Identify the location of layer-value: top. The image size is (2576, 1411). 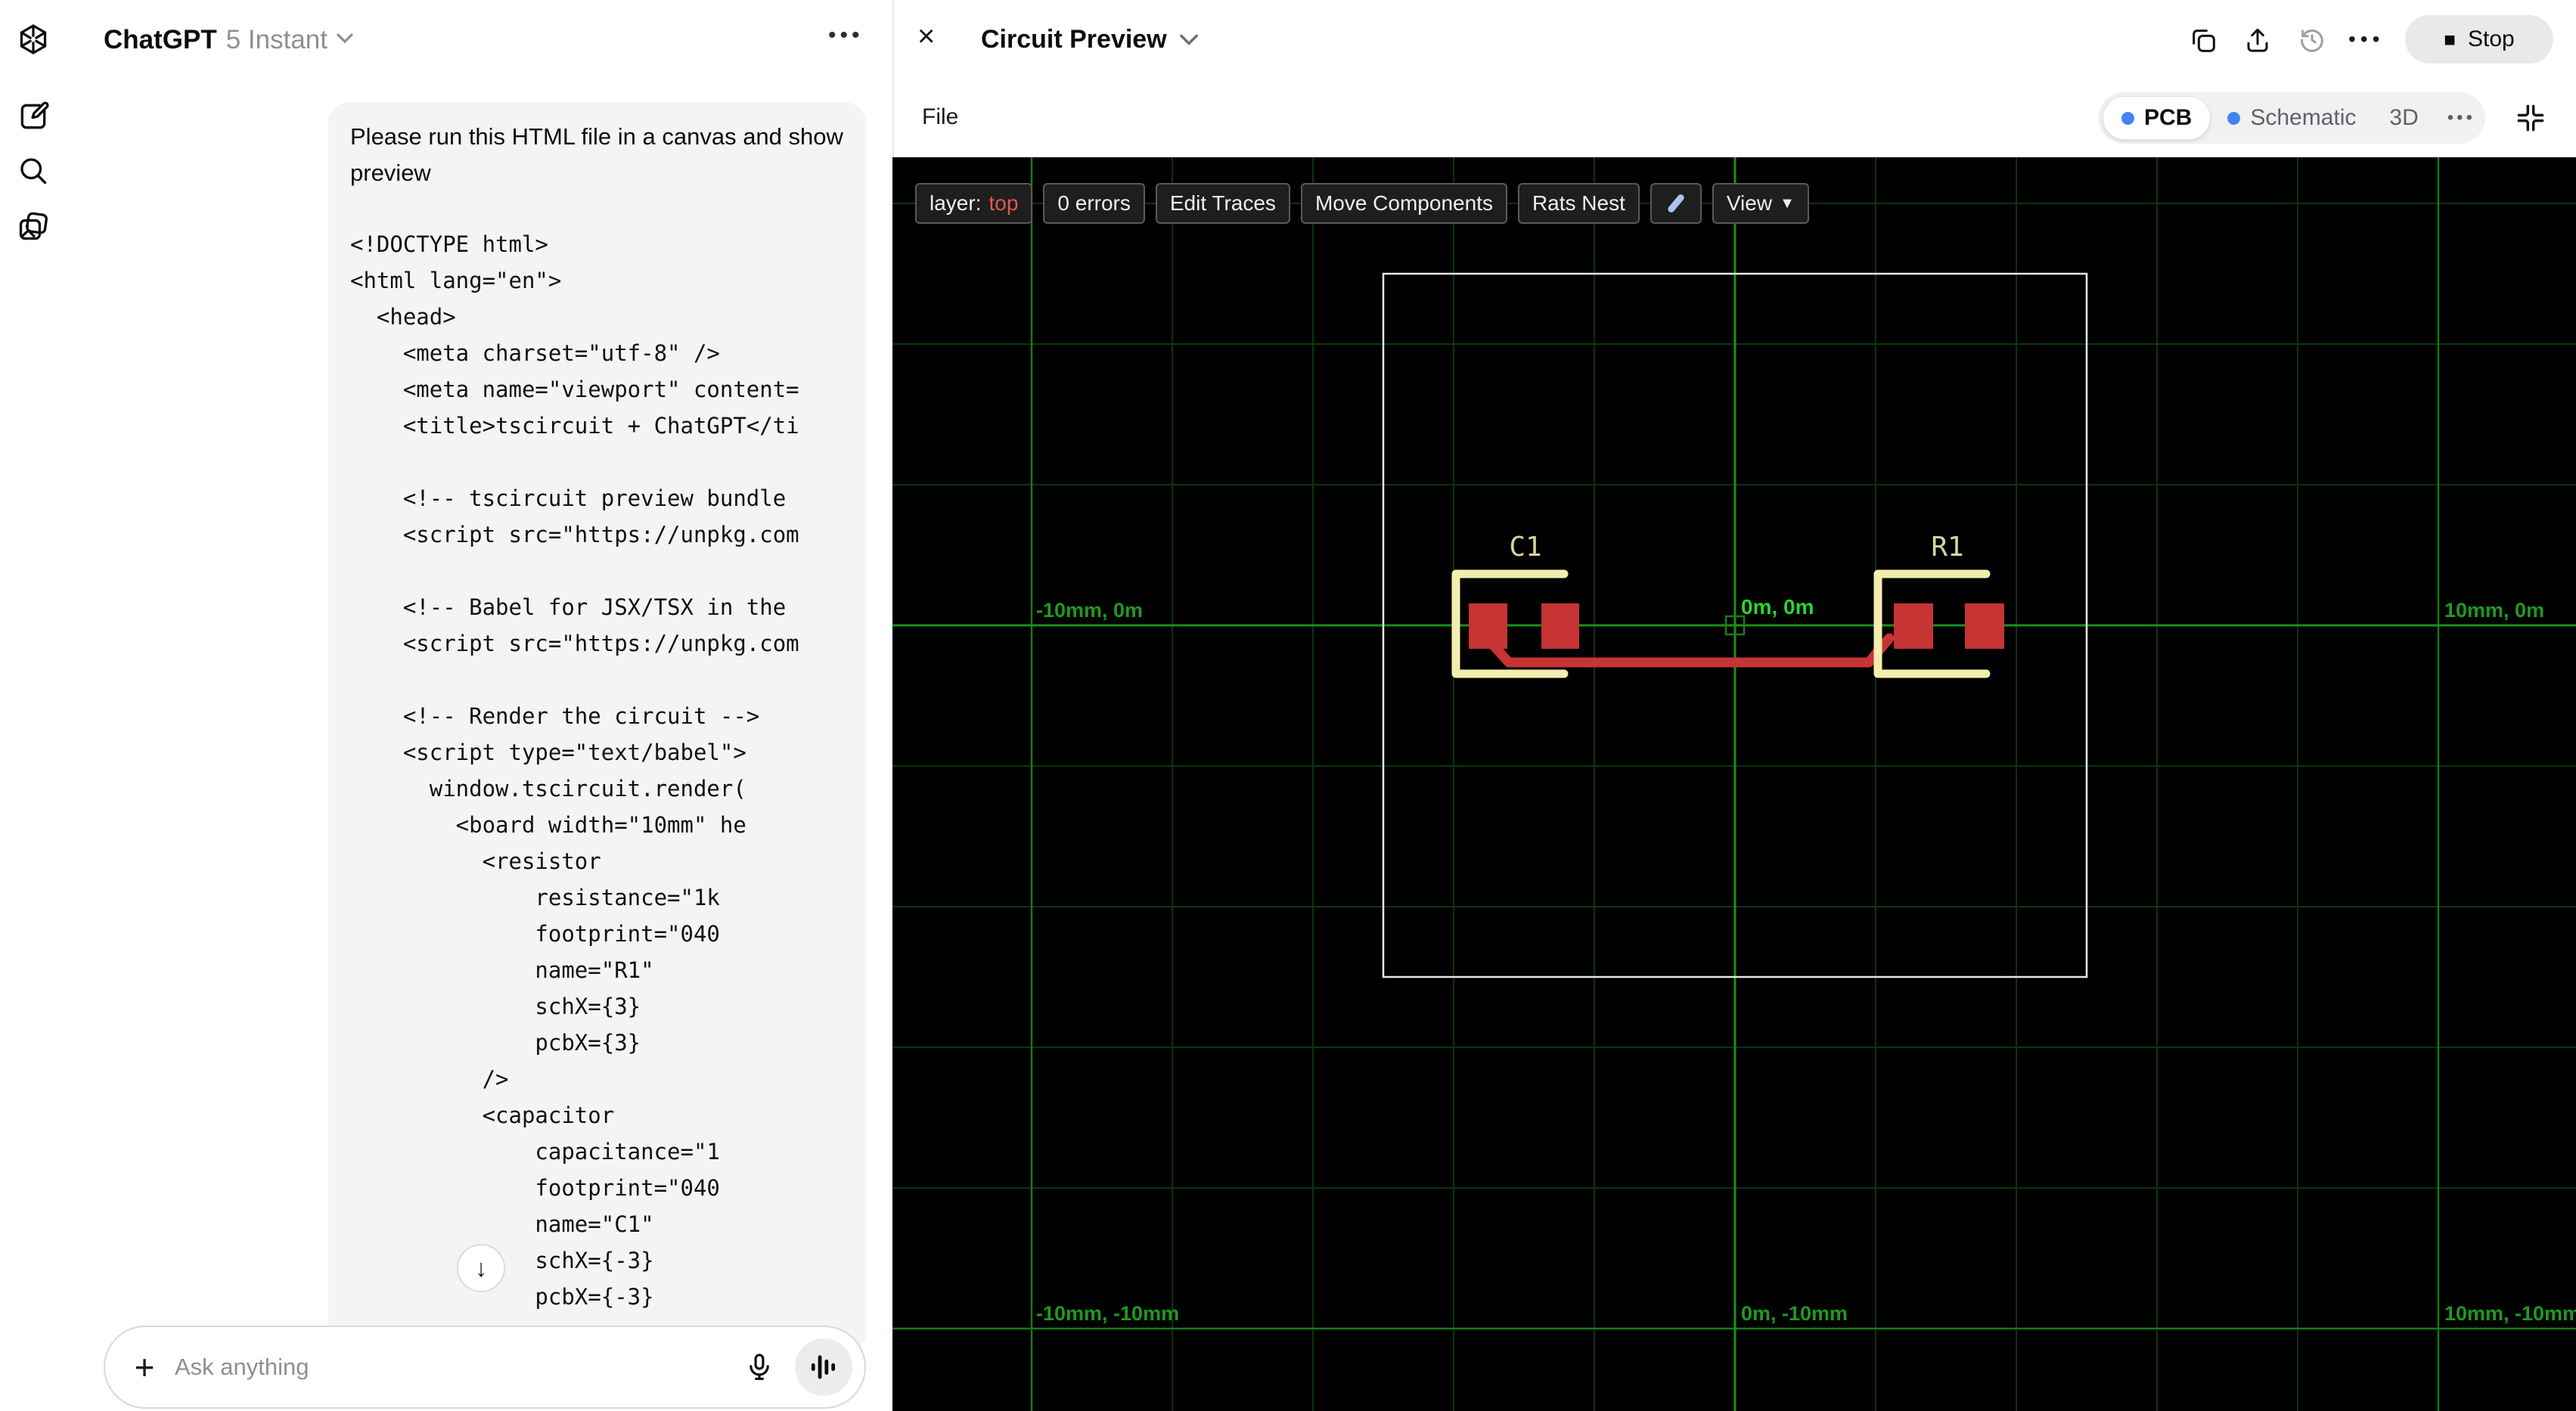
(1004, 203).